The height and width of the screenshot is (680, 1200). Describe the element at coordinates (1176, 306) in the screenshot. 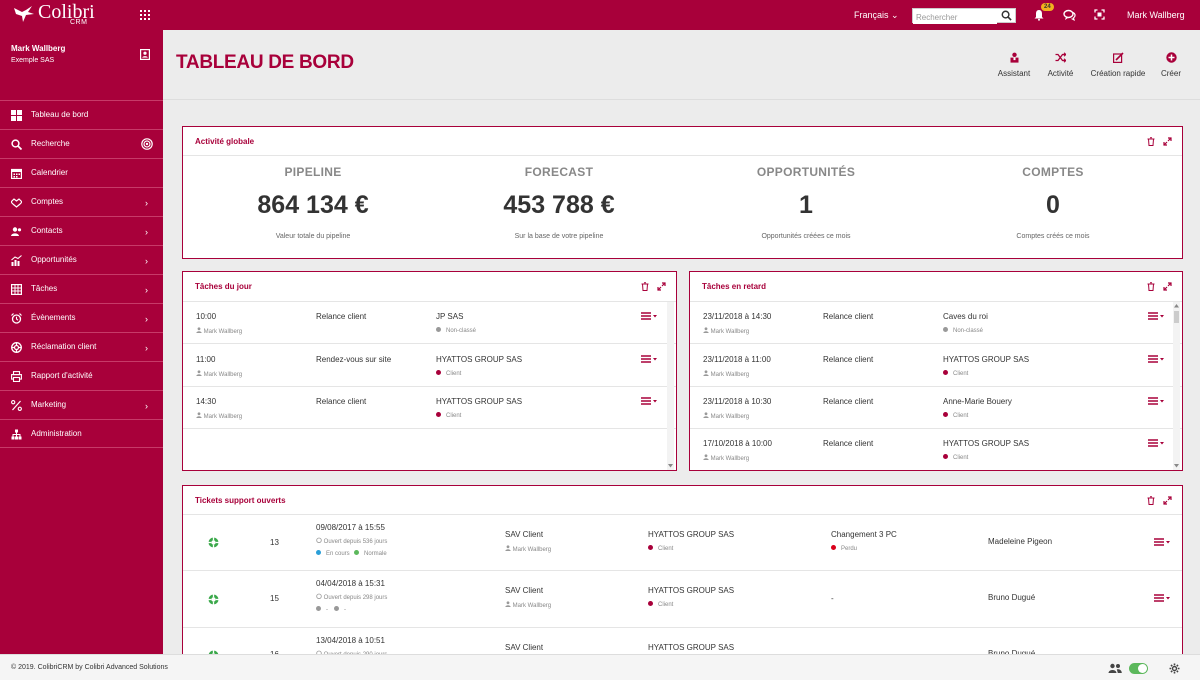

I see `scroll-up-icon` at that location.